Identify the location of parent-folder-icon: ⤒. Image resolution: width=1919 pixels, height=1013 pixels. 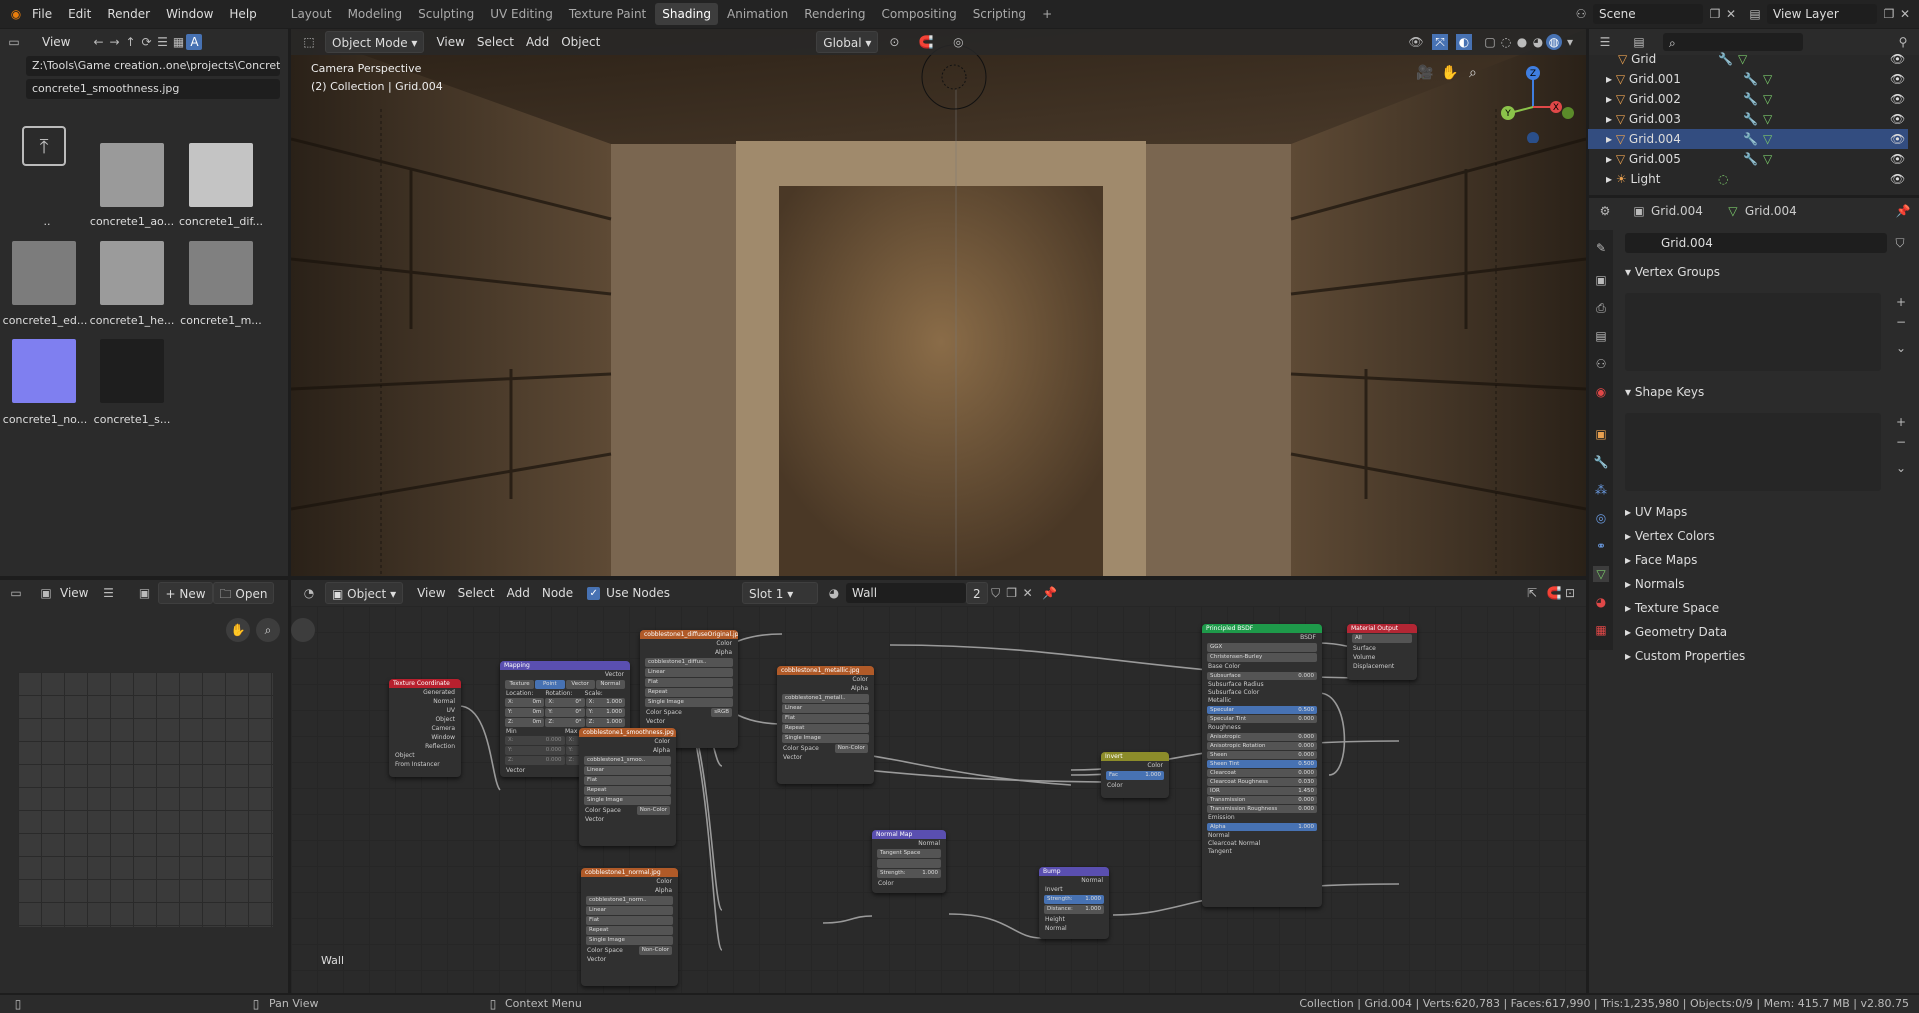
(44, 146).